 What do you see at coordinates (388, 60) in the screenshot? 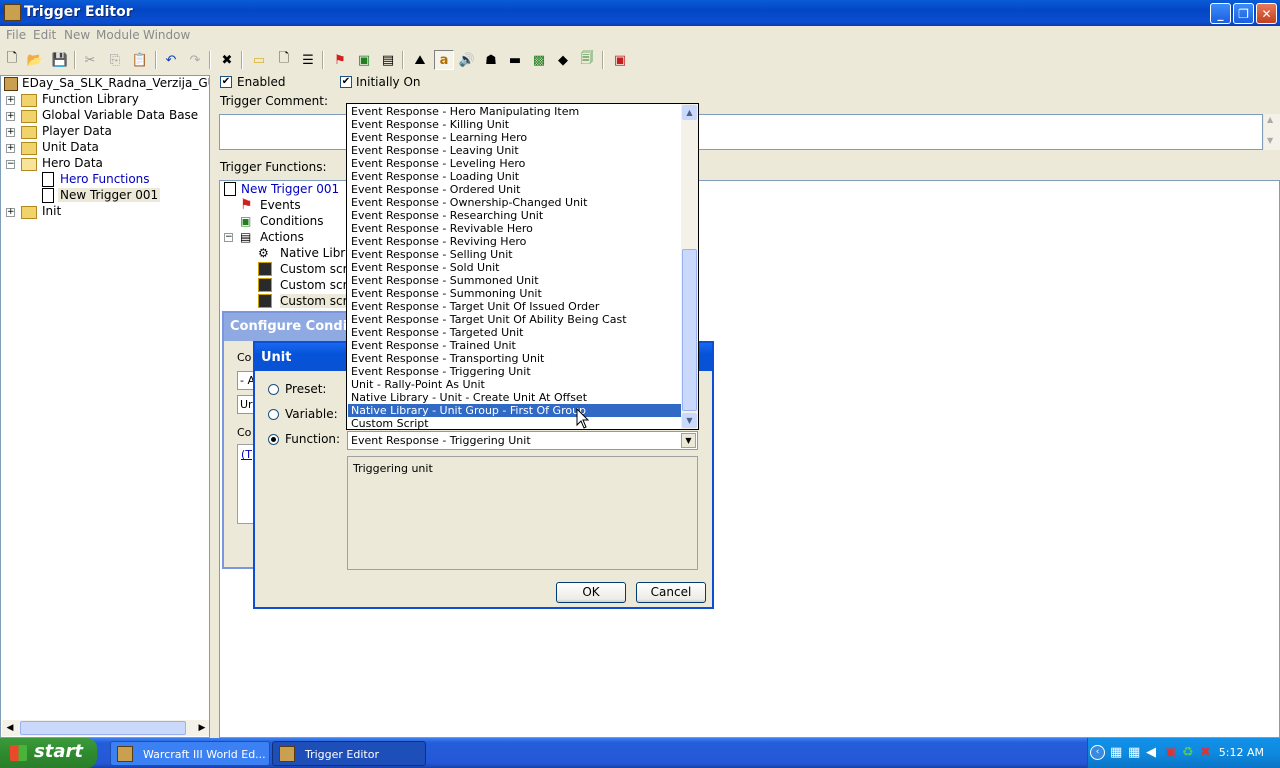
I see `new-action-icon: ▤` at bounding box center [388, 60].